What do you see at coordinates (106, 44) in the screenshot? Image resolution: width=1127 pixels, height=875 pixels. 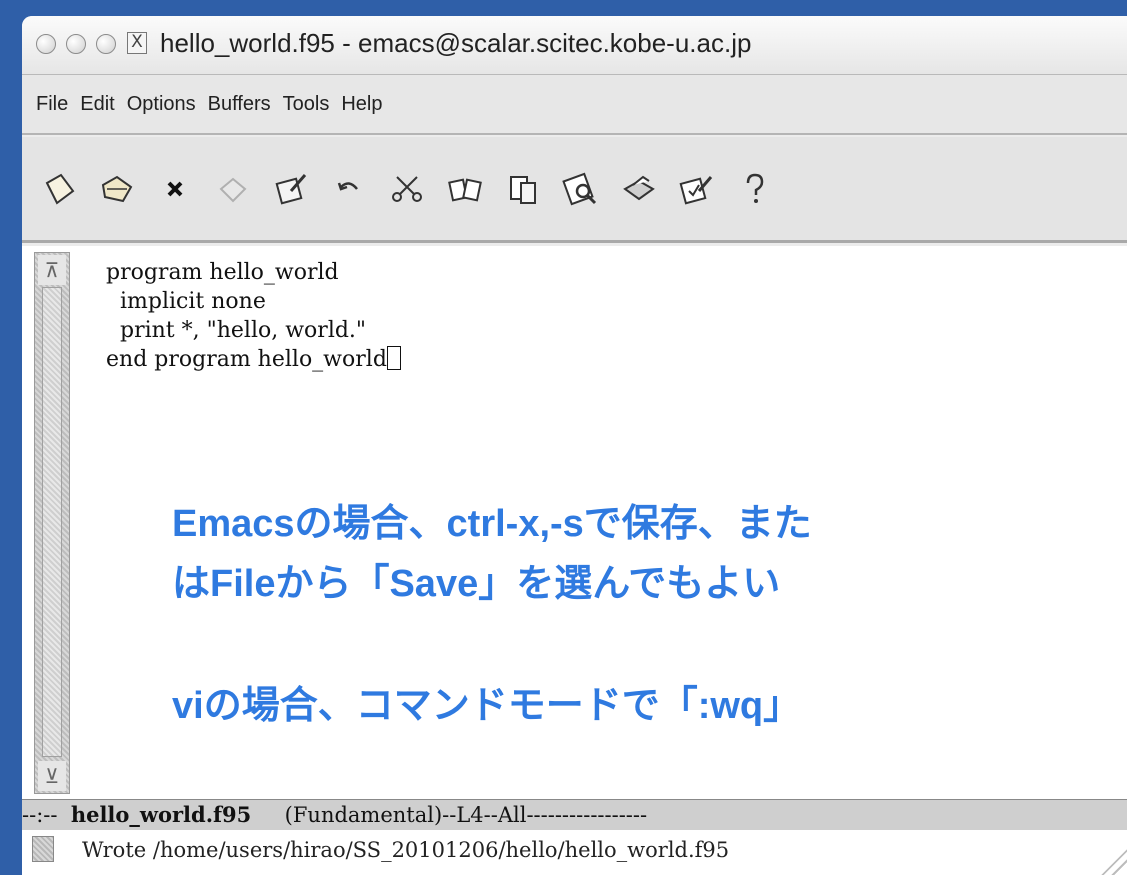 I see `zoom-window-button` at bounding box center [106, 44].